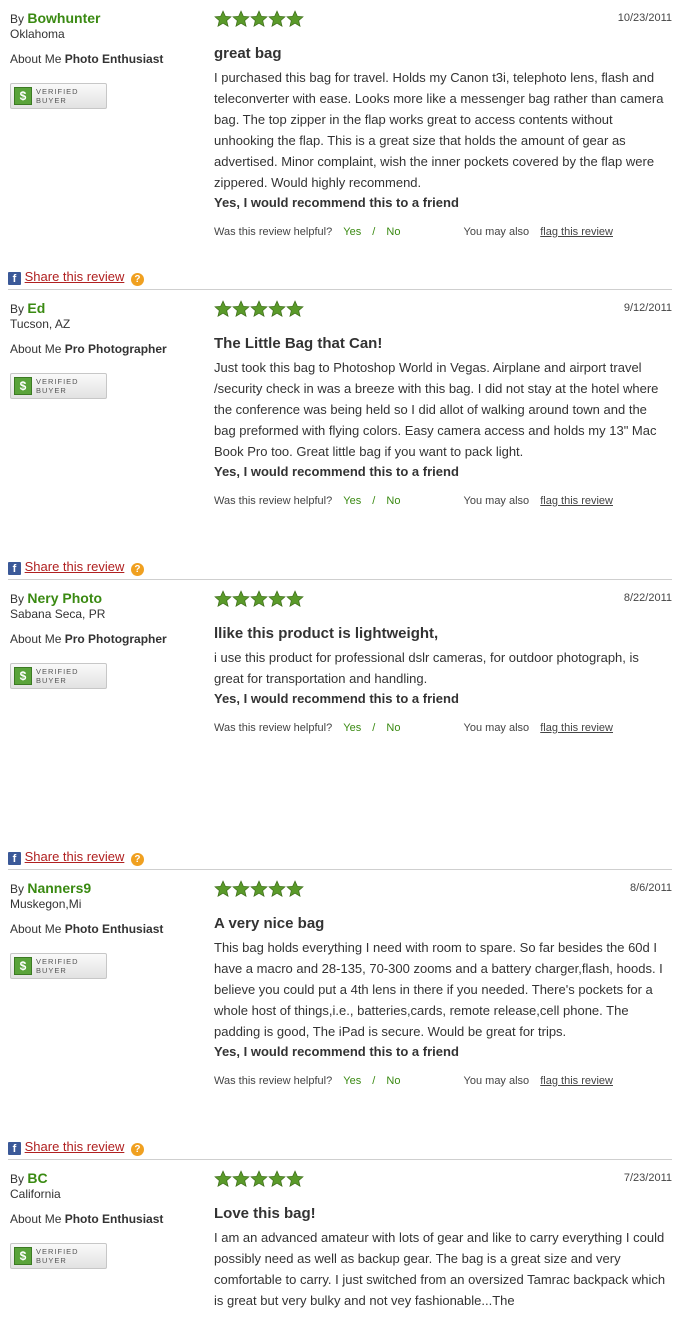 The width and height of the screenshot is (680, 1330). Describe the element at coordinates (63, 18) in the screenshot. I see `reviewer-name: Bowhunter` at that location.